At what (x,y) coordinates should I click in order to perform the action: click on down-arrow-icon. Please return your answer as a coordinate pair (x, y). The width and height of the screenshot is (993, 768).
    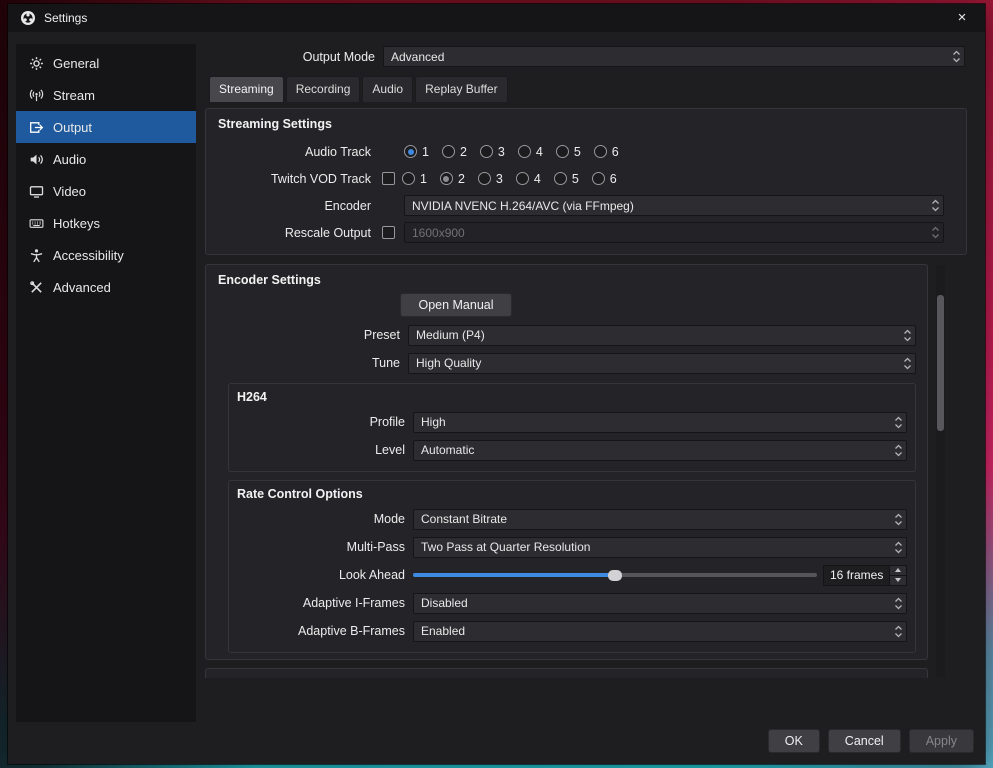
    Looking at the image, I should click on (898, 580).